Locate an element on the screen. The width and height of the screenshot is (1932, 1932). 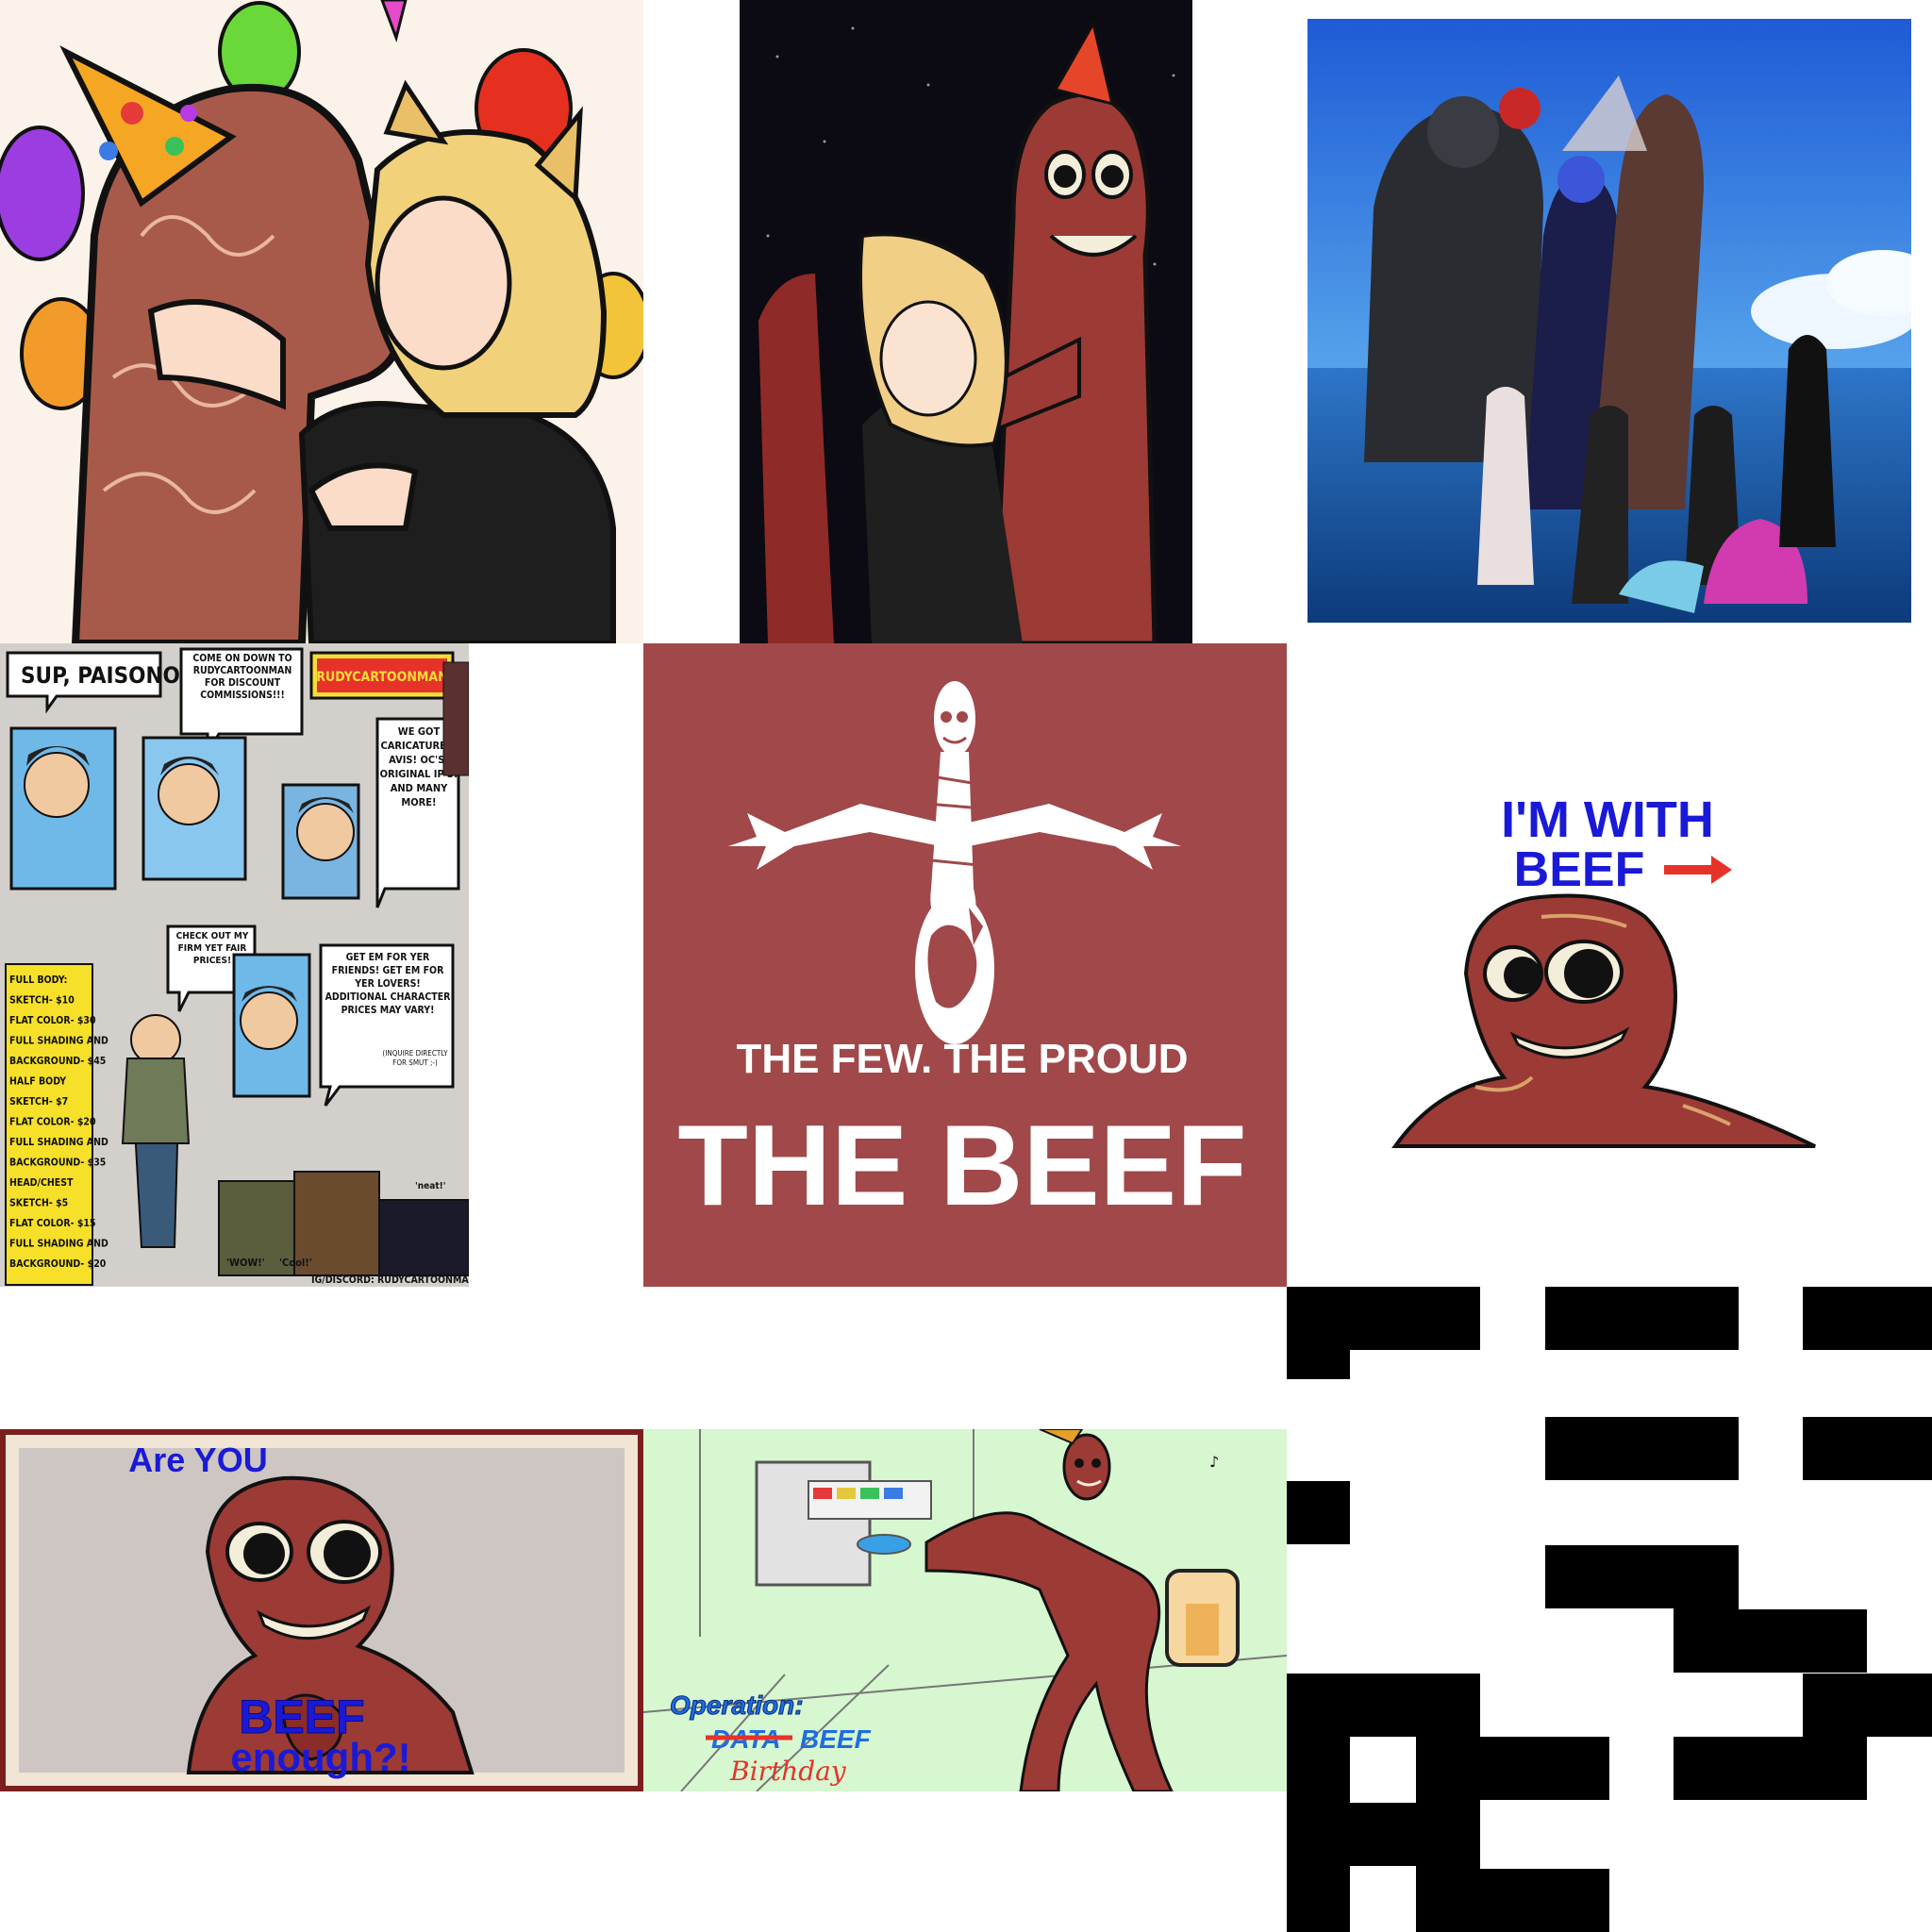
im-with-text: I'M WITH is located at coordinates (1608, 819).